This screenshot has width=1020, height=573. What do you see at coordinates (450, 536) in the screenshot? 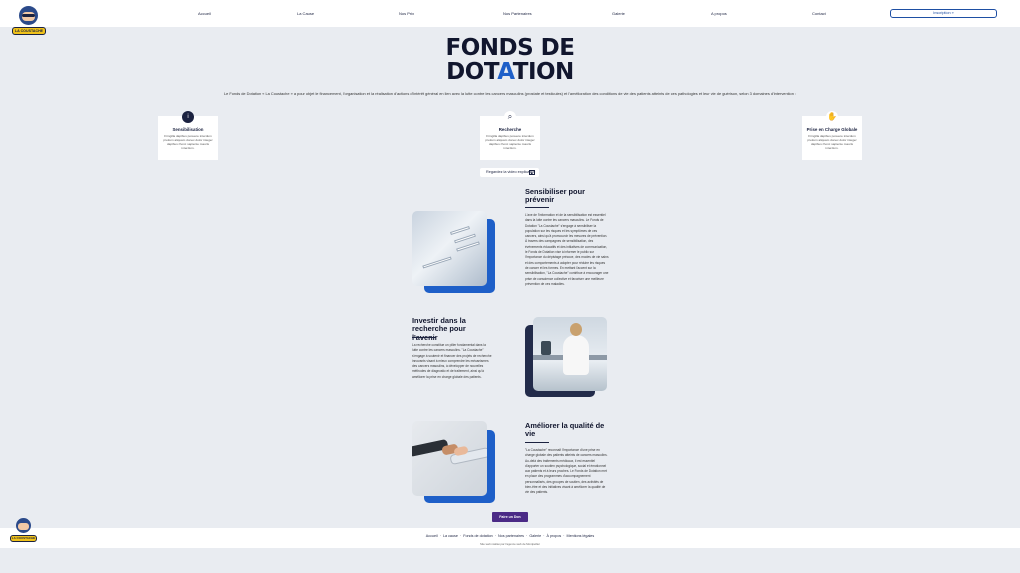
I see `footer-link-la-cause: La cause` at bounding box center [450, 536].